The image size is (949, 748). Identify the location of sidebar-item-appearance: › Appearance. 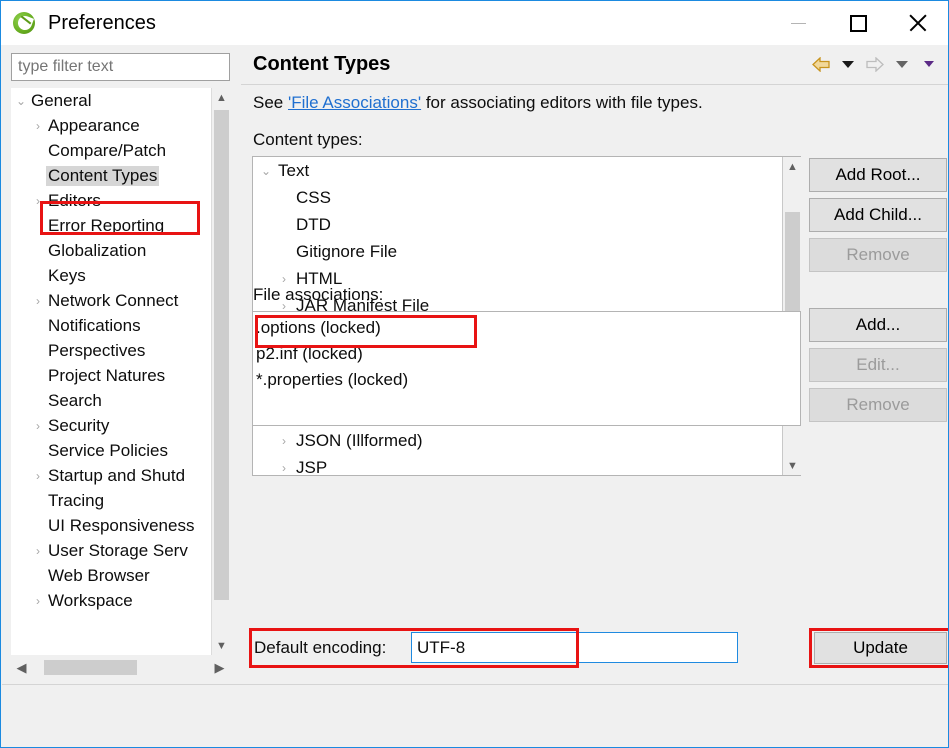
(111, 125).